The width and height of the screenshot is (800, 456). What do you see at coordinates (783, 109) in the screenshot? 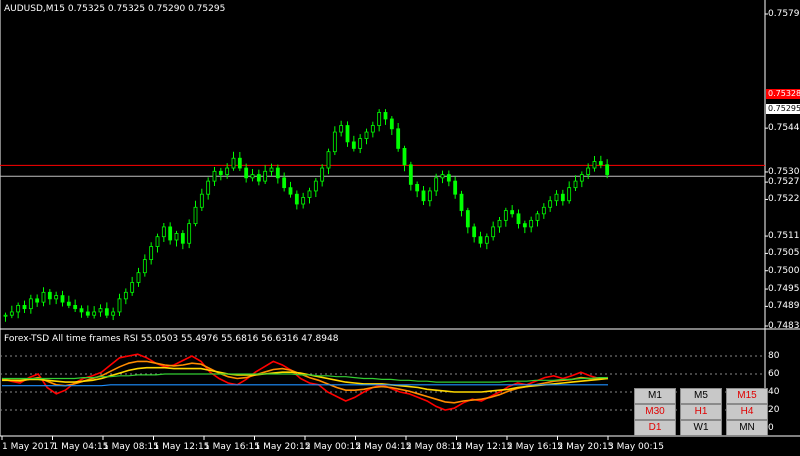
I see `bid-price-label: 0.75295` at bounding box center [783, 109].